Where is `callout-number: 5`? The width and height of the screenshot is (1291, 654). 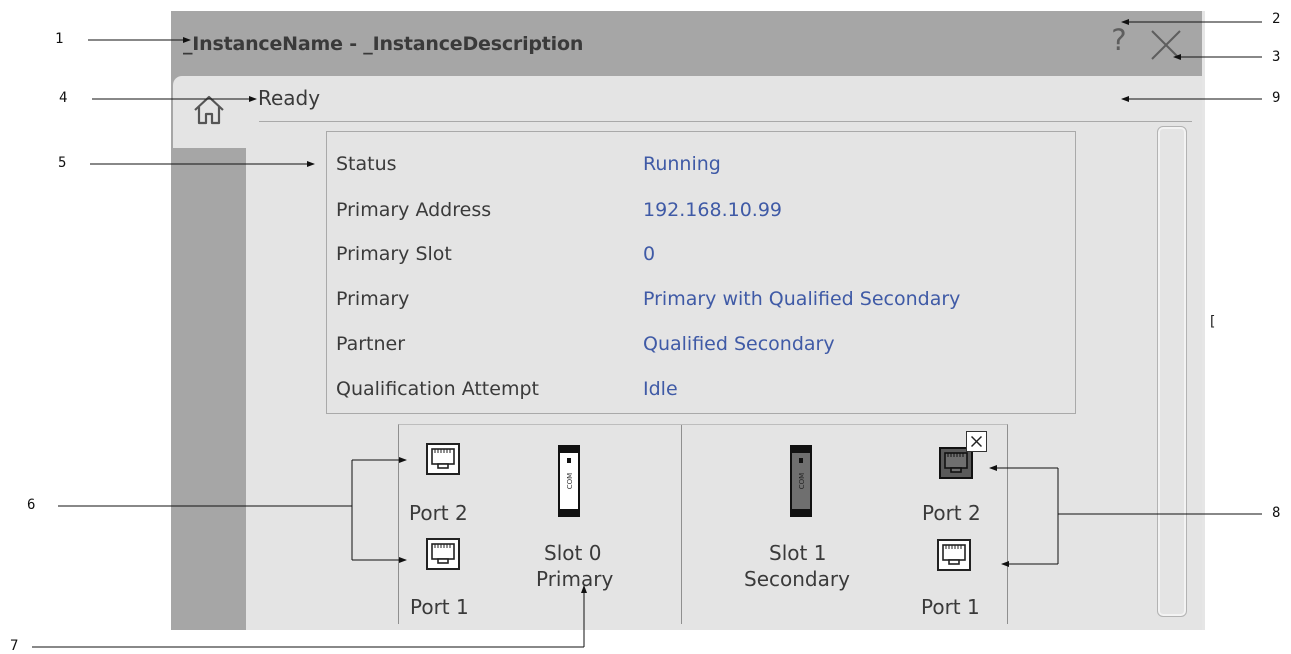 callout-number: 5 is located at coordinates (62, 163).